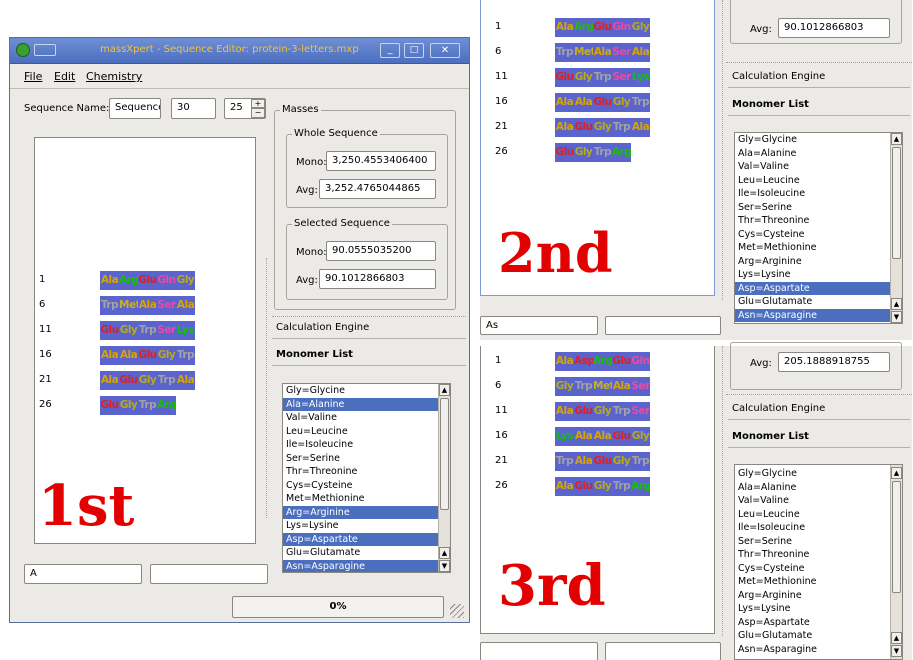 This screenshot has height=660, width=913. What do you see at coordinates (381, 251) in the screenshot?
I see `selected-mono-value: 90.0555035200` at bounding box center [381, 251].